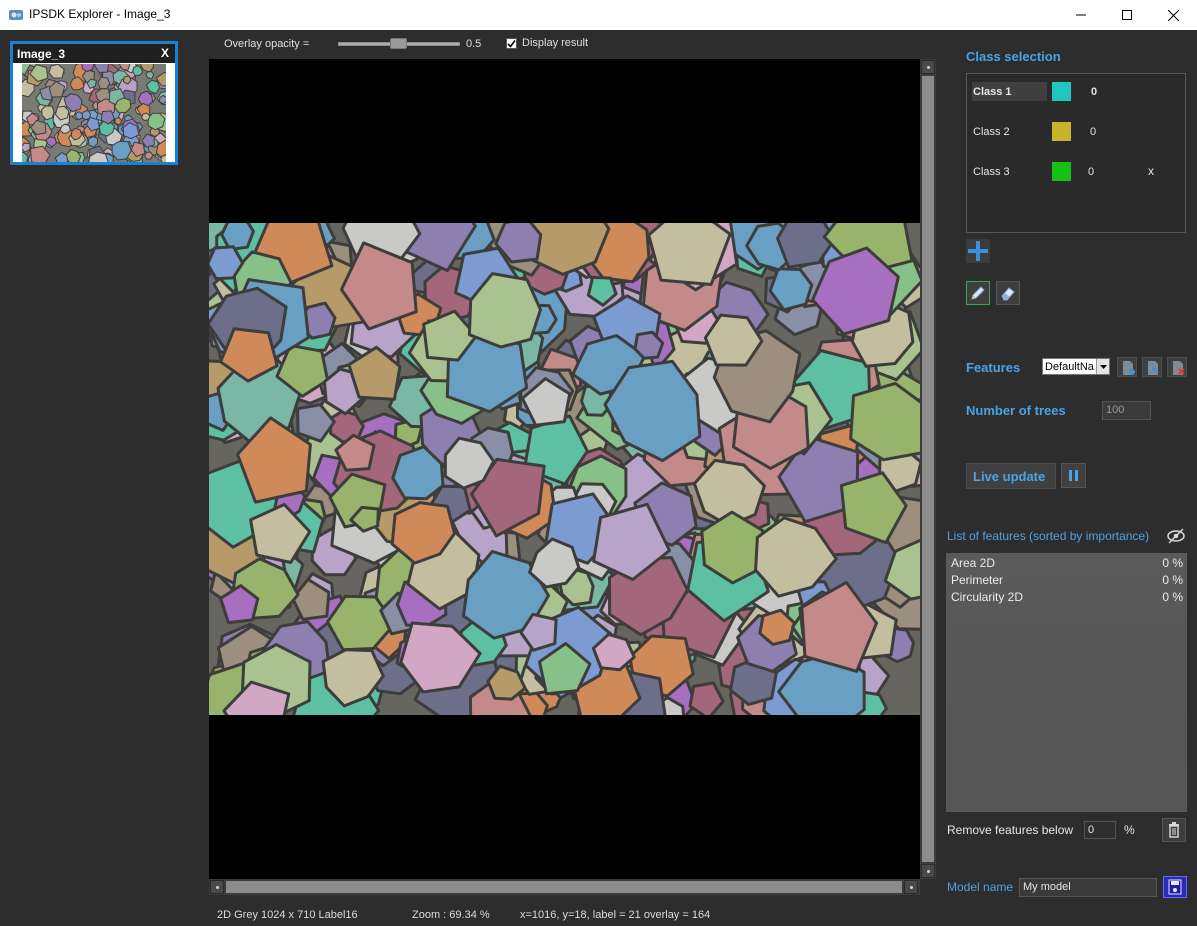 This screenshot has height=926, width=1197. I want to click on thumbnail-image, so click(94, 113).